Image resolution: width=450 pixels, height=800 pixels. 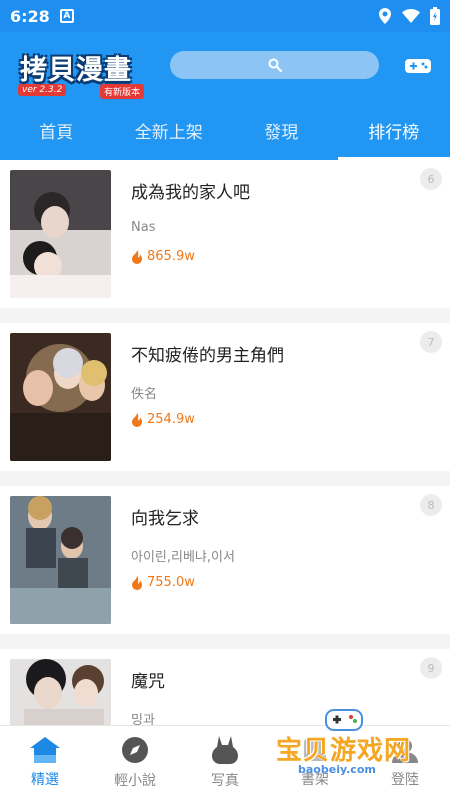 I want to click on status-bar: 6:28 A, so click(x=225, y=16).